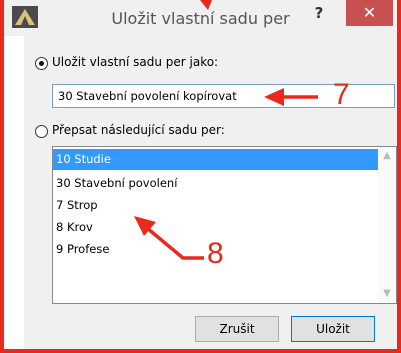 The image size is (401, 353). Describe the element at coordinates (369, 13) in the screenshot. I see `close-button: ✕` at that location.